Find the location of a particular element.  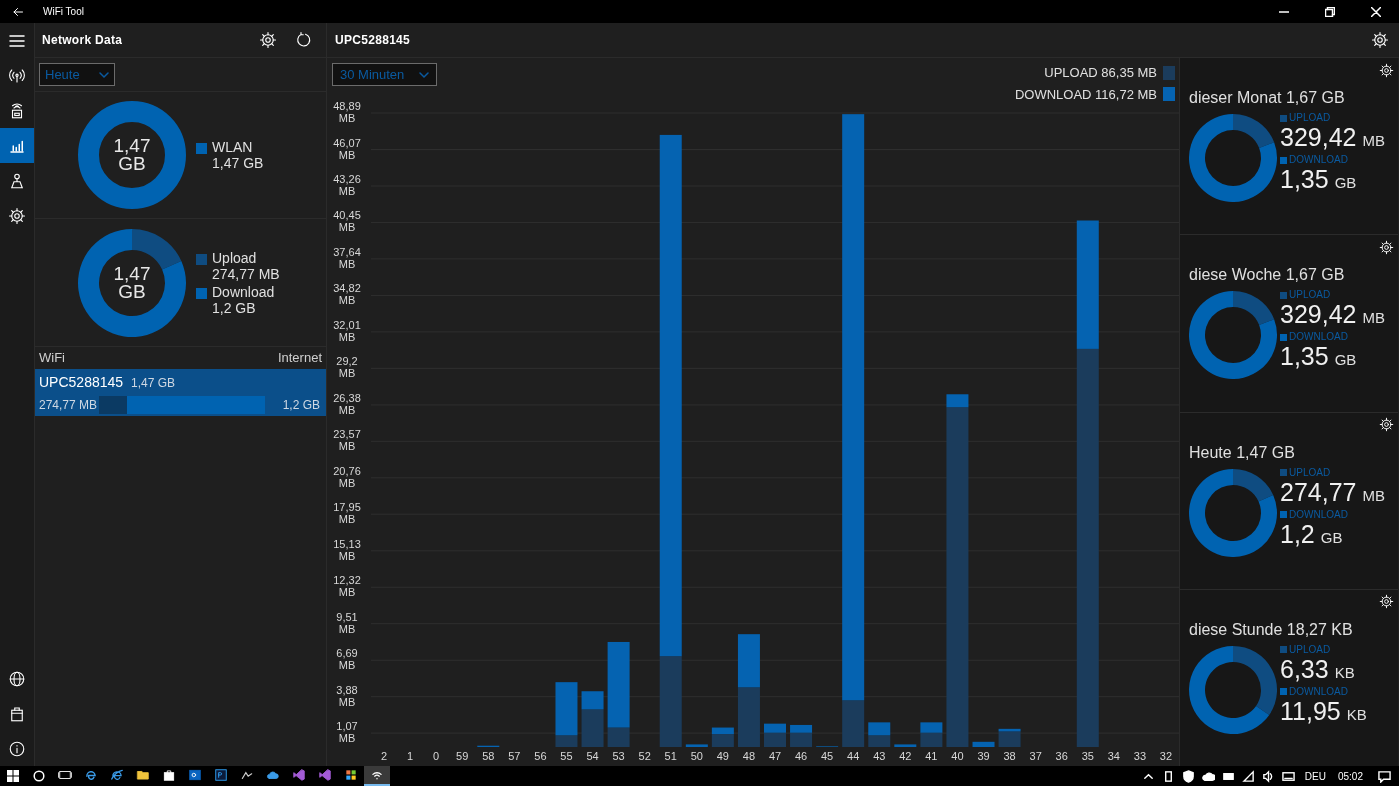

network-row: UPC5288145 1,47 GB 274,77 MB 1,2 GB is located at coordinates (180, 392).